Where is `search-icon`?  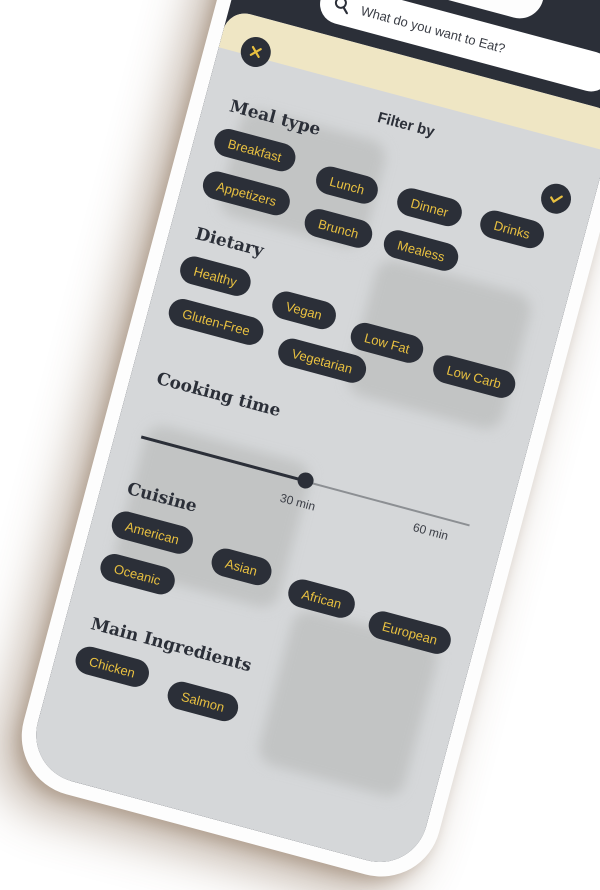 search-icon is located at coordinates (341, 7).